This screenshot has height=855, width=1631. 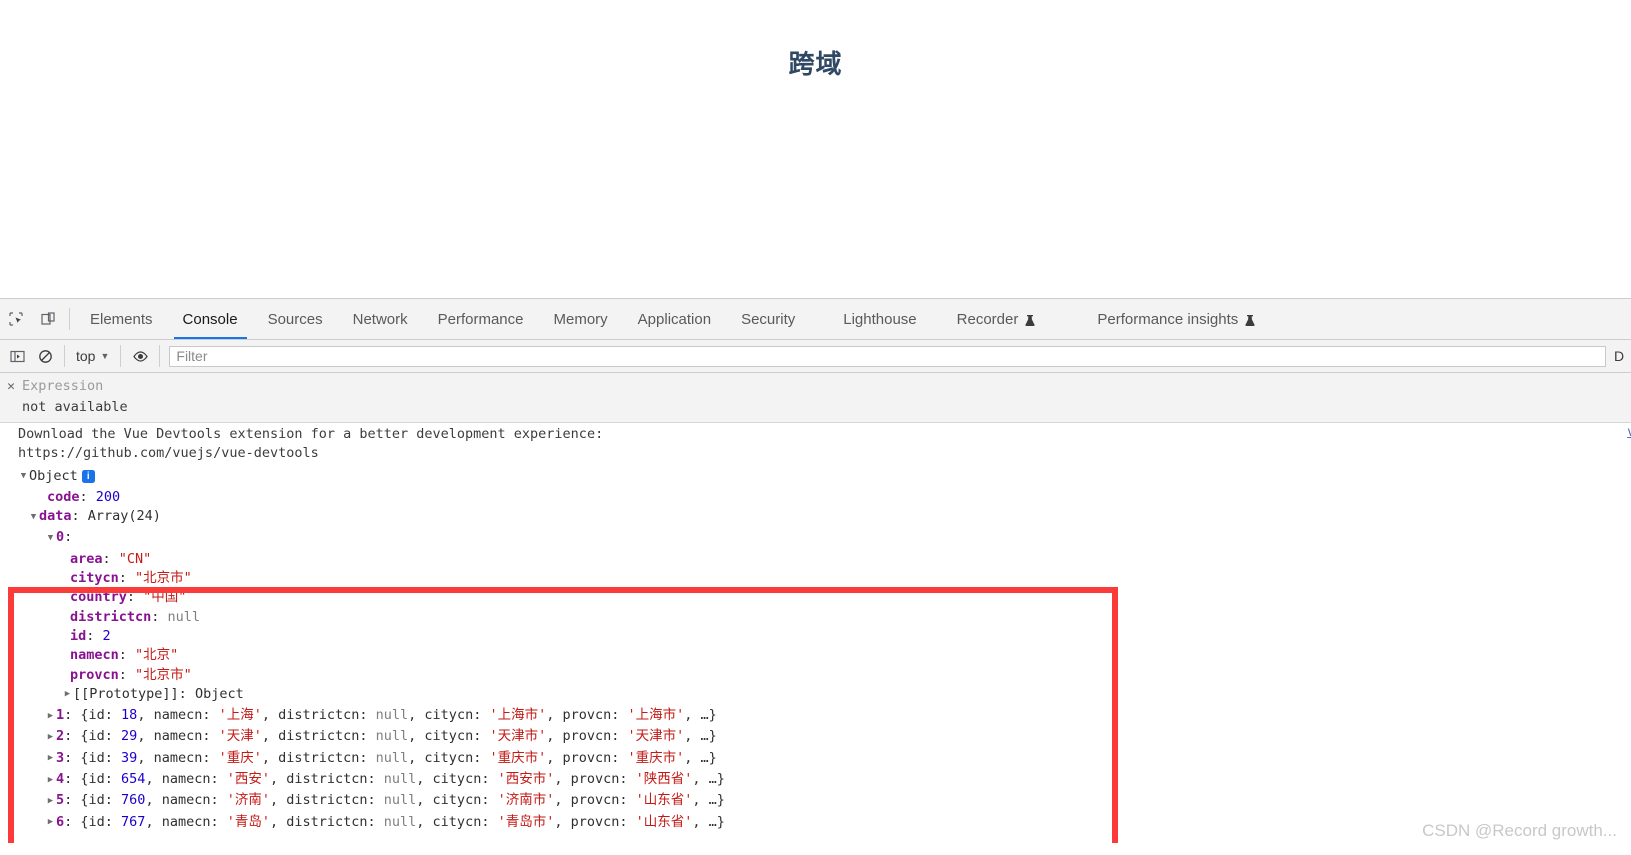 I want to click on row-citycn: '济南市', so click(x=526, y=800).